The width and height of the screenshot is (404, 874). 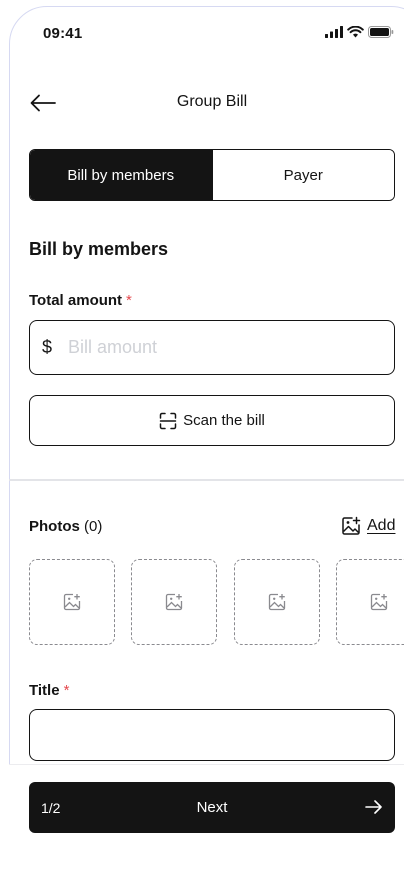 I want to click on photos-label-text: Photos, so click(x=54, y=526).